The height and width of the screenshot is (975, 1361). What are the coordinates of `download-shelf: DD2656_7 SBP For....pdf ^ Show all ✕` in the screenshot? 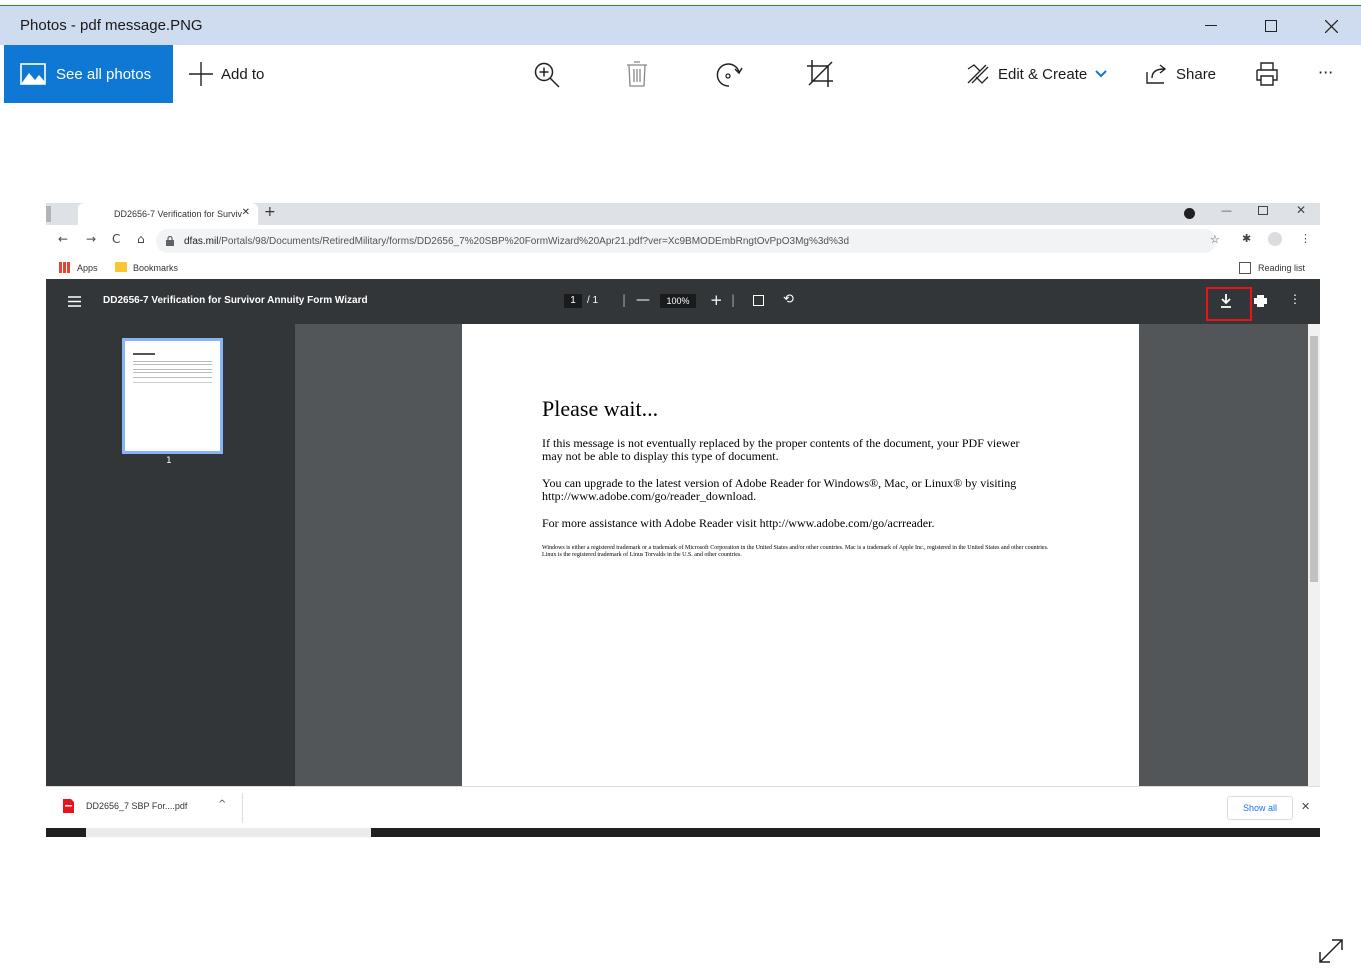 It's located at (683, 807).